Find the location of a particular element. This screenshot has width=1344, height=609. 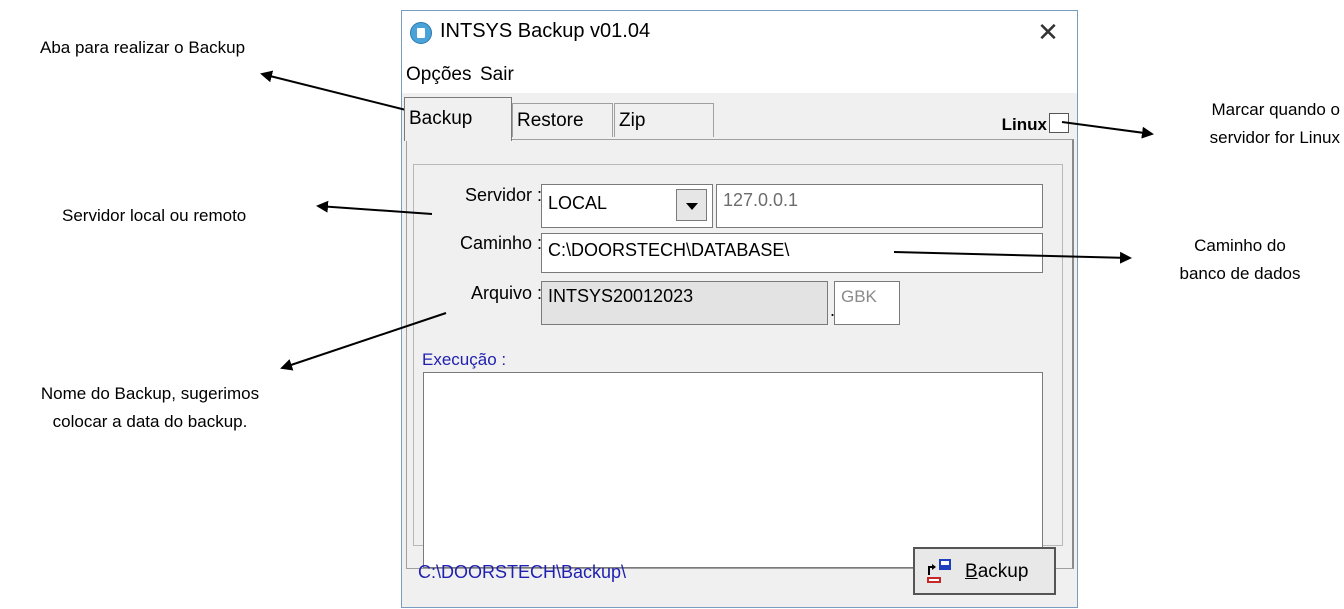

tab-backup: Backup is located at coordinates (458, 119).